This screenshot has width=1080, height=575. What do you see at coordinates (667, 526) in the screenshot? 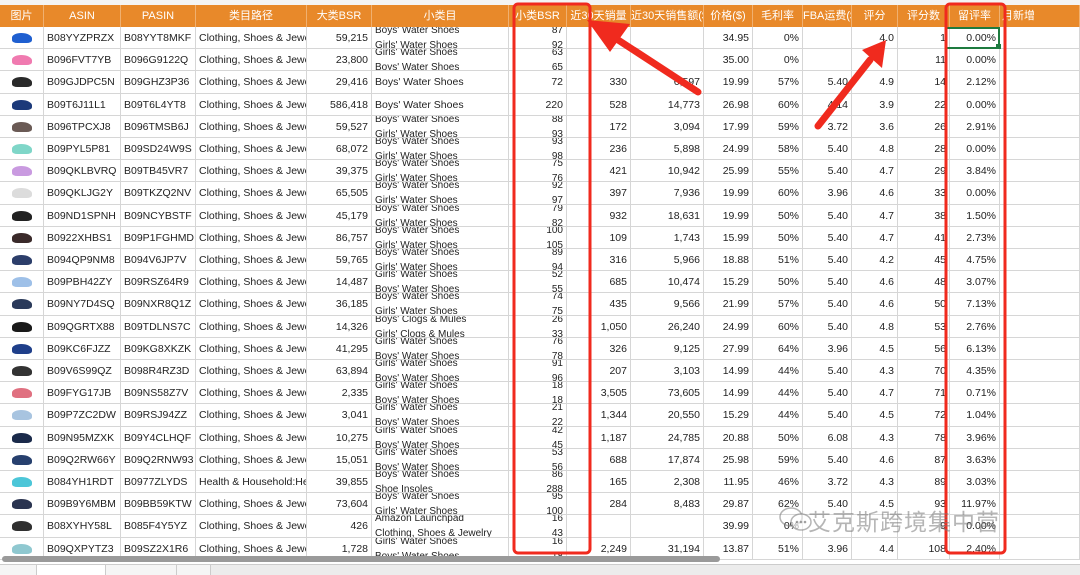
I see `cell-revenue-30d` at bounding box center [667, 526].